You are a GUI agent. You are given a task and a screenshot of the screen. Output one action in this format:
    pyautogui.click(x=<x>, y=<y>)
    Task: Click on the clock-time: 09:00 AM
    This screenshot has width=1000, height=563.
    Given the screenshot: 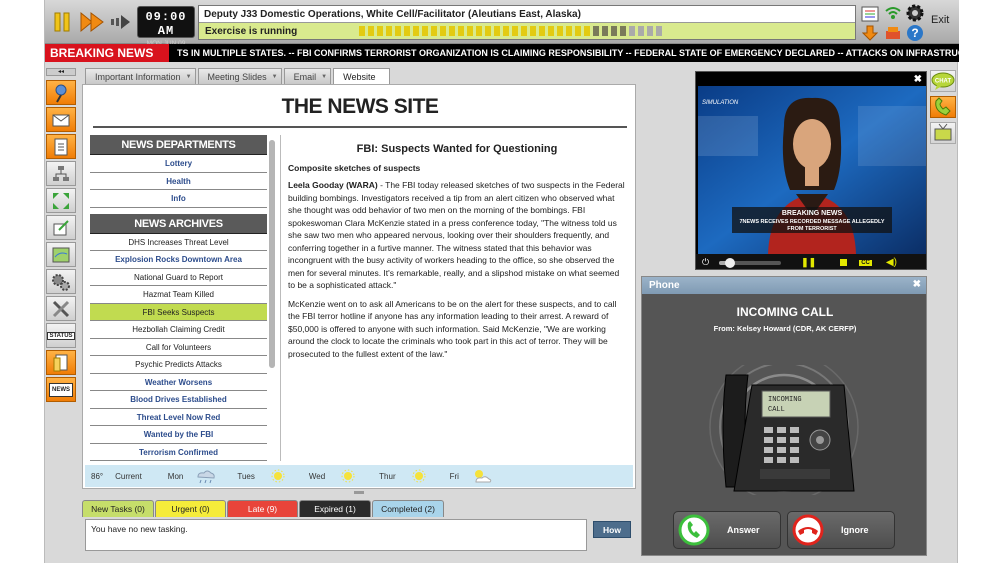 What is the action you would take?
    pyautogui.click(x=166, y=24)
    